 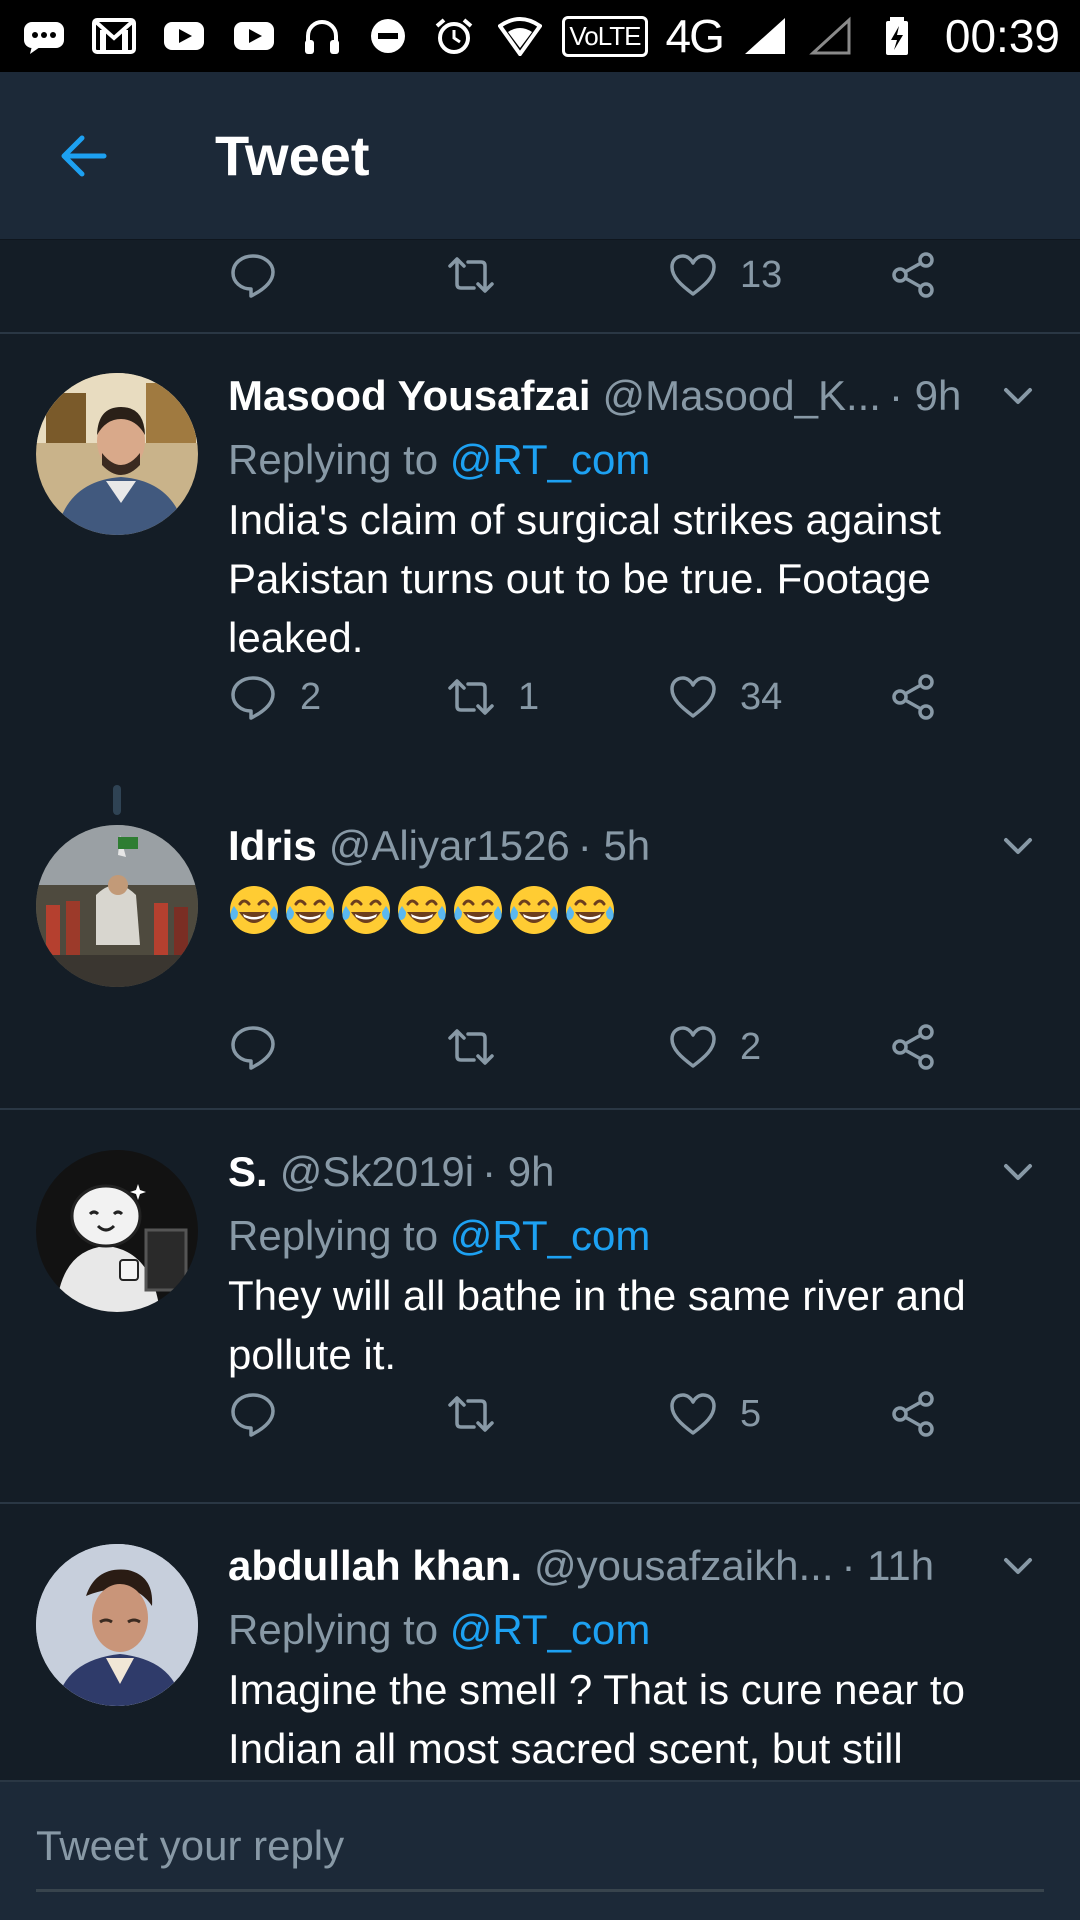 What do you see at coordinates (375, 1566) in the screenshot?
I see `author-name: abdullah khan.` at bounding box center [375, 1566].